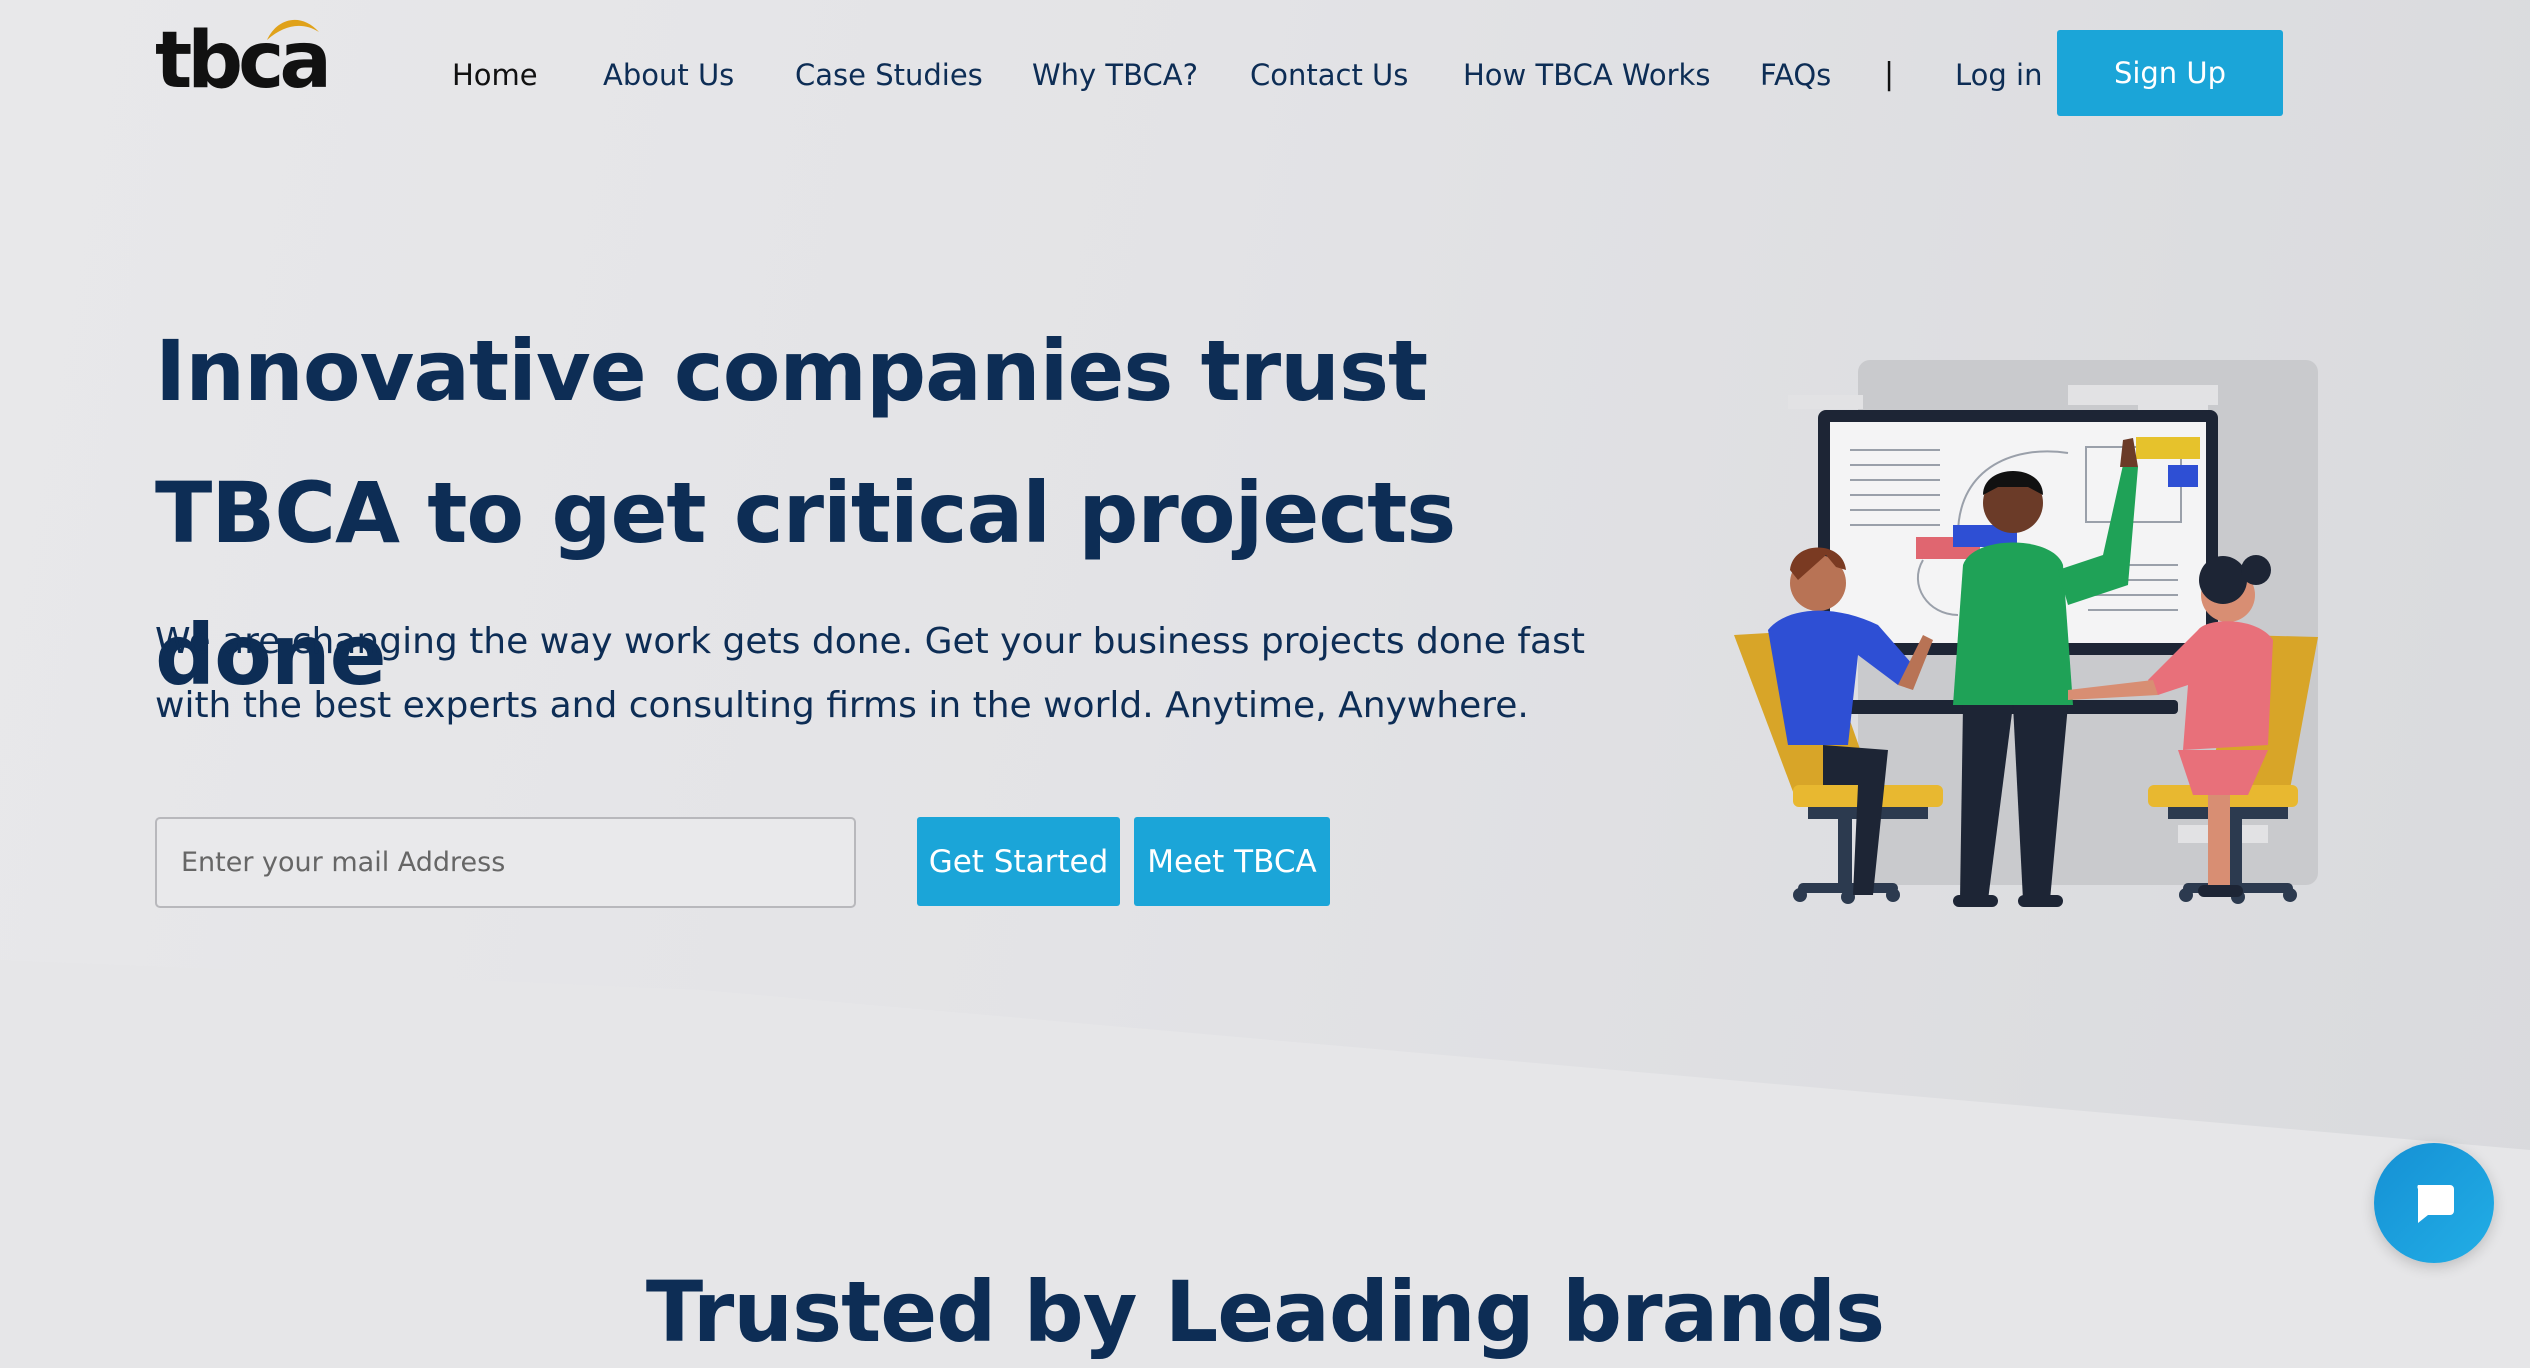  Describe the element at coordinates (1265, 1312) in the screenshot. I see `trusted-brands-title: Trusted by Leading brands` at that location.